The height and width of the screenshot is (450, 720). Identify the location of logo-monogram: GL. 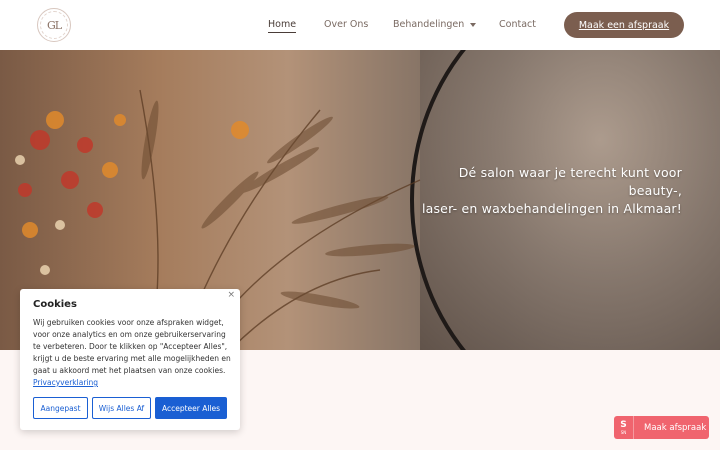
(54, 25).